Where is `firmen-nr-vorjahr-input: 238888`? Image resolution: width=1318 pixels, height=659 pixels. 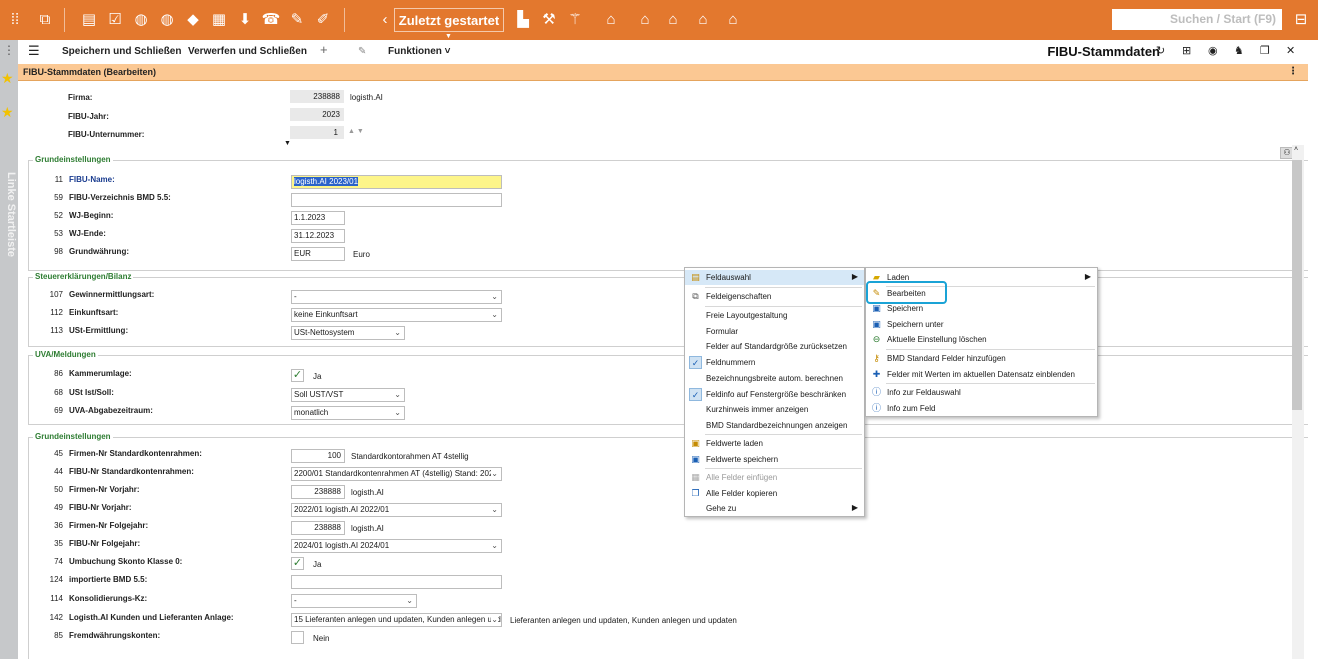
firmen-nr-vorjahr-input: 238888 is located at coordinates (318, 492).